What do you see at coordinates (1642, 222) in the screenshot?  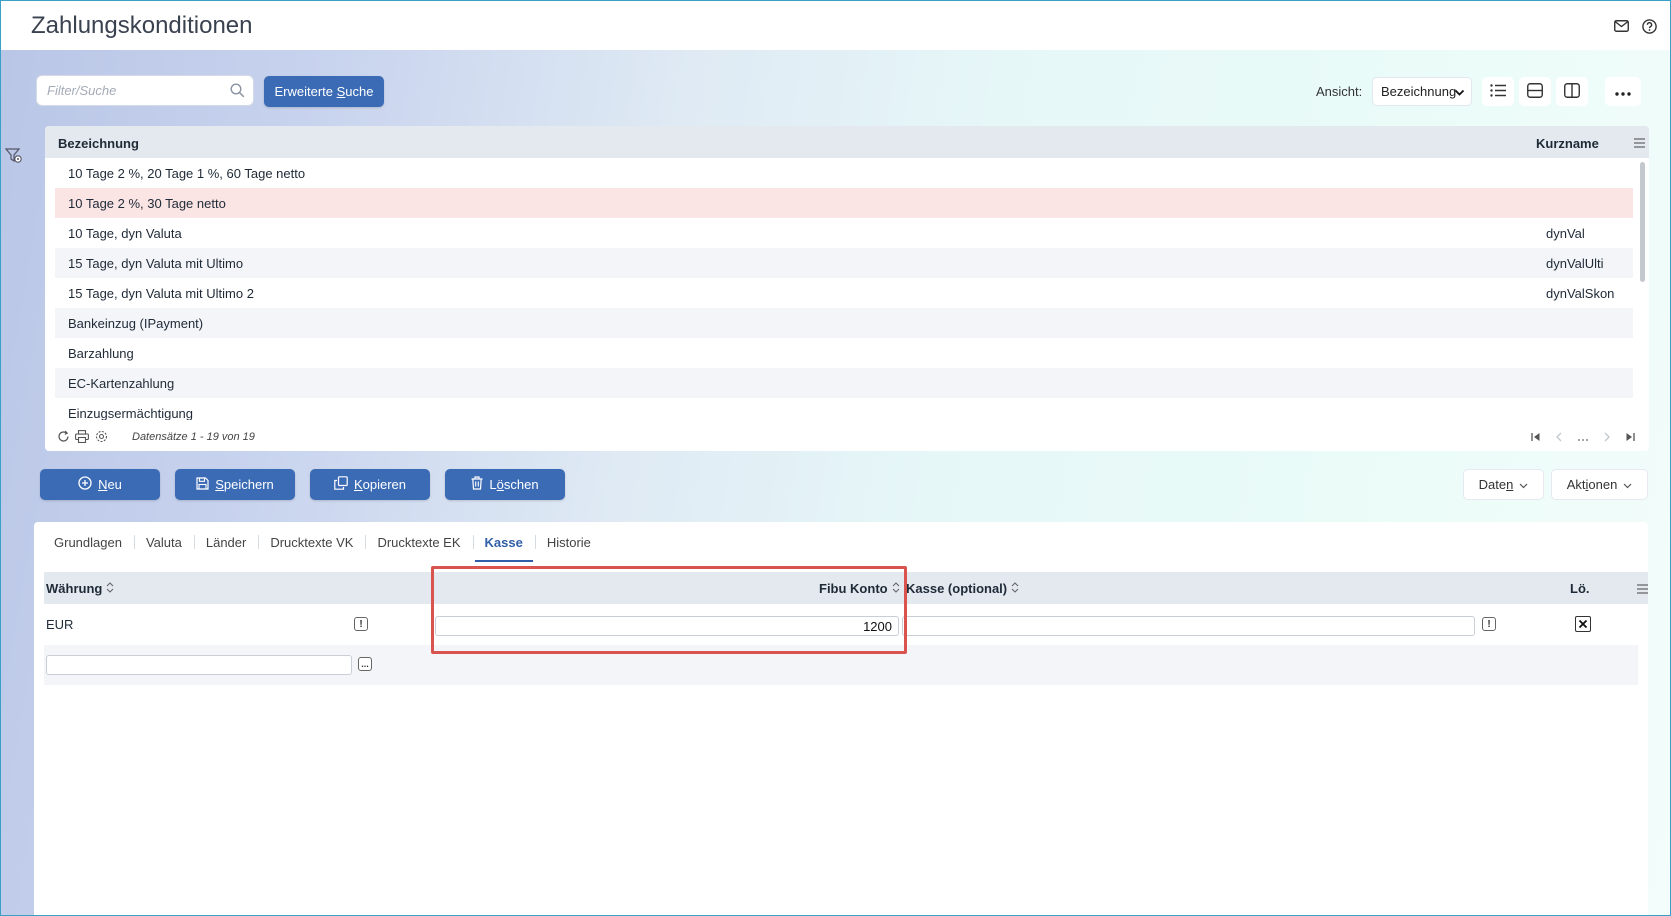 I see `grid-scrollbar` at bounding box center [1642, 222].